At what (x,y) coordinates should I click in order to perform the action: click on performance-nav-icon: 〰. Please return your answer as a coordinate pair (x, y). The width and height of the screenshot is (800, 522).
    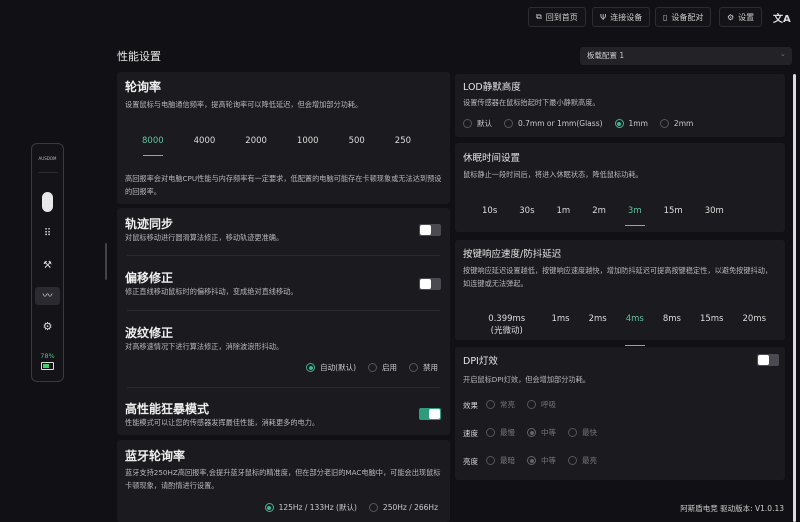
    Looking at the image, I should click on (47, 296).